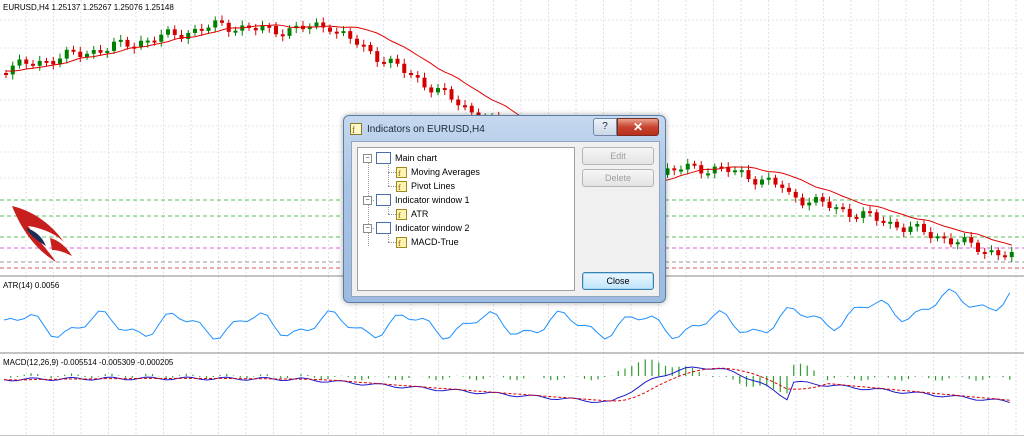 Image resolution: width=1024 pixels, height=436 pixels. I want to click on close-button: Close, so click(618, 281).